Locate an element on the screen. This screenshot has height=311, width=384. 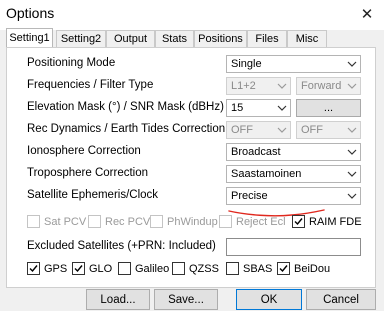
qzss-checkbox: QZSS is located at coordinates (195, 268).